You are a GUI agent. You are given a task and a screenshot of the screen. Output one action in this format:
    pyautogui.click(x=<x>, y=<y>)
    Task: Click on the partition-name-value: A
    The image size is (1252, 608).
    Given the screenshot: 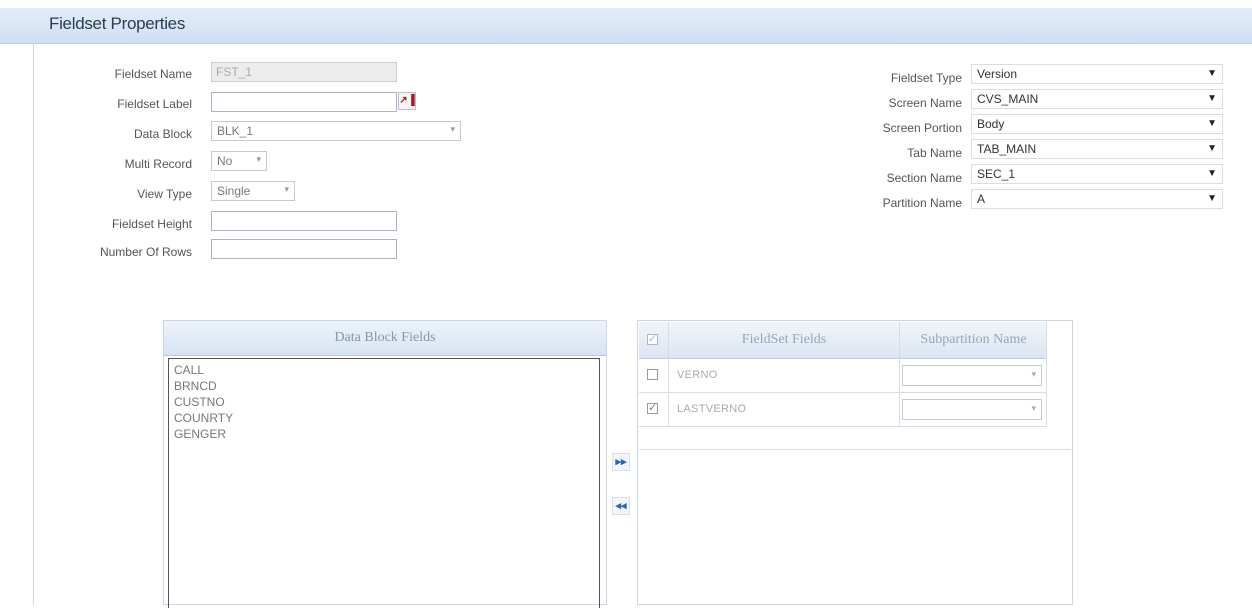 What is the action you would take?
    pyautogui.click(x=981, y=199)
    